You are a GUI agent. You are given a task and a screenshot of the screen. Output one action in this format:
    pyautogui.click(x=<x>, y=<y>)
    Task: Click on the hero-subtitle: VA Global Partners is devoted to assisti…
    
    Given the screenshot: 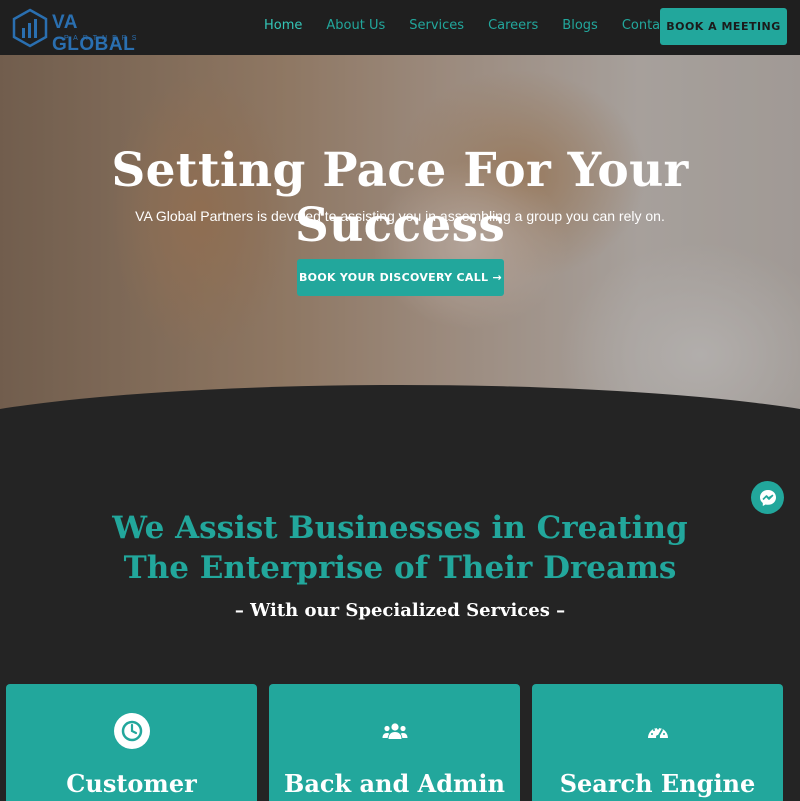 What is the action you would take?
    pyautogui.click(x=400, y=216)
    